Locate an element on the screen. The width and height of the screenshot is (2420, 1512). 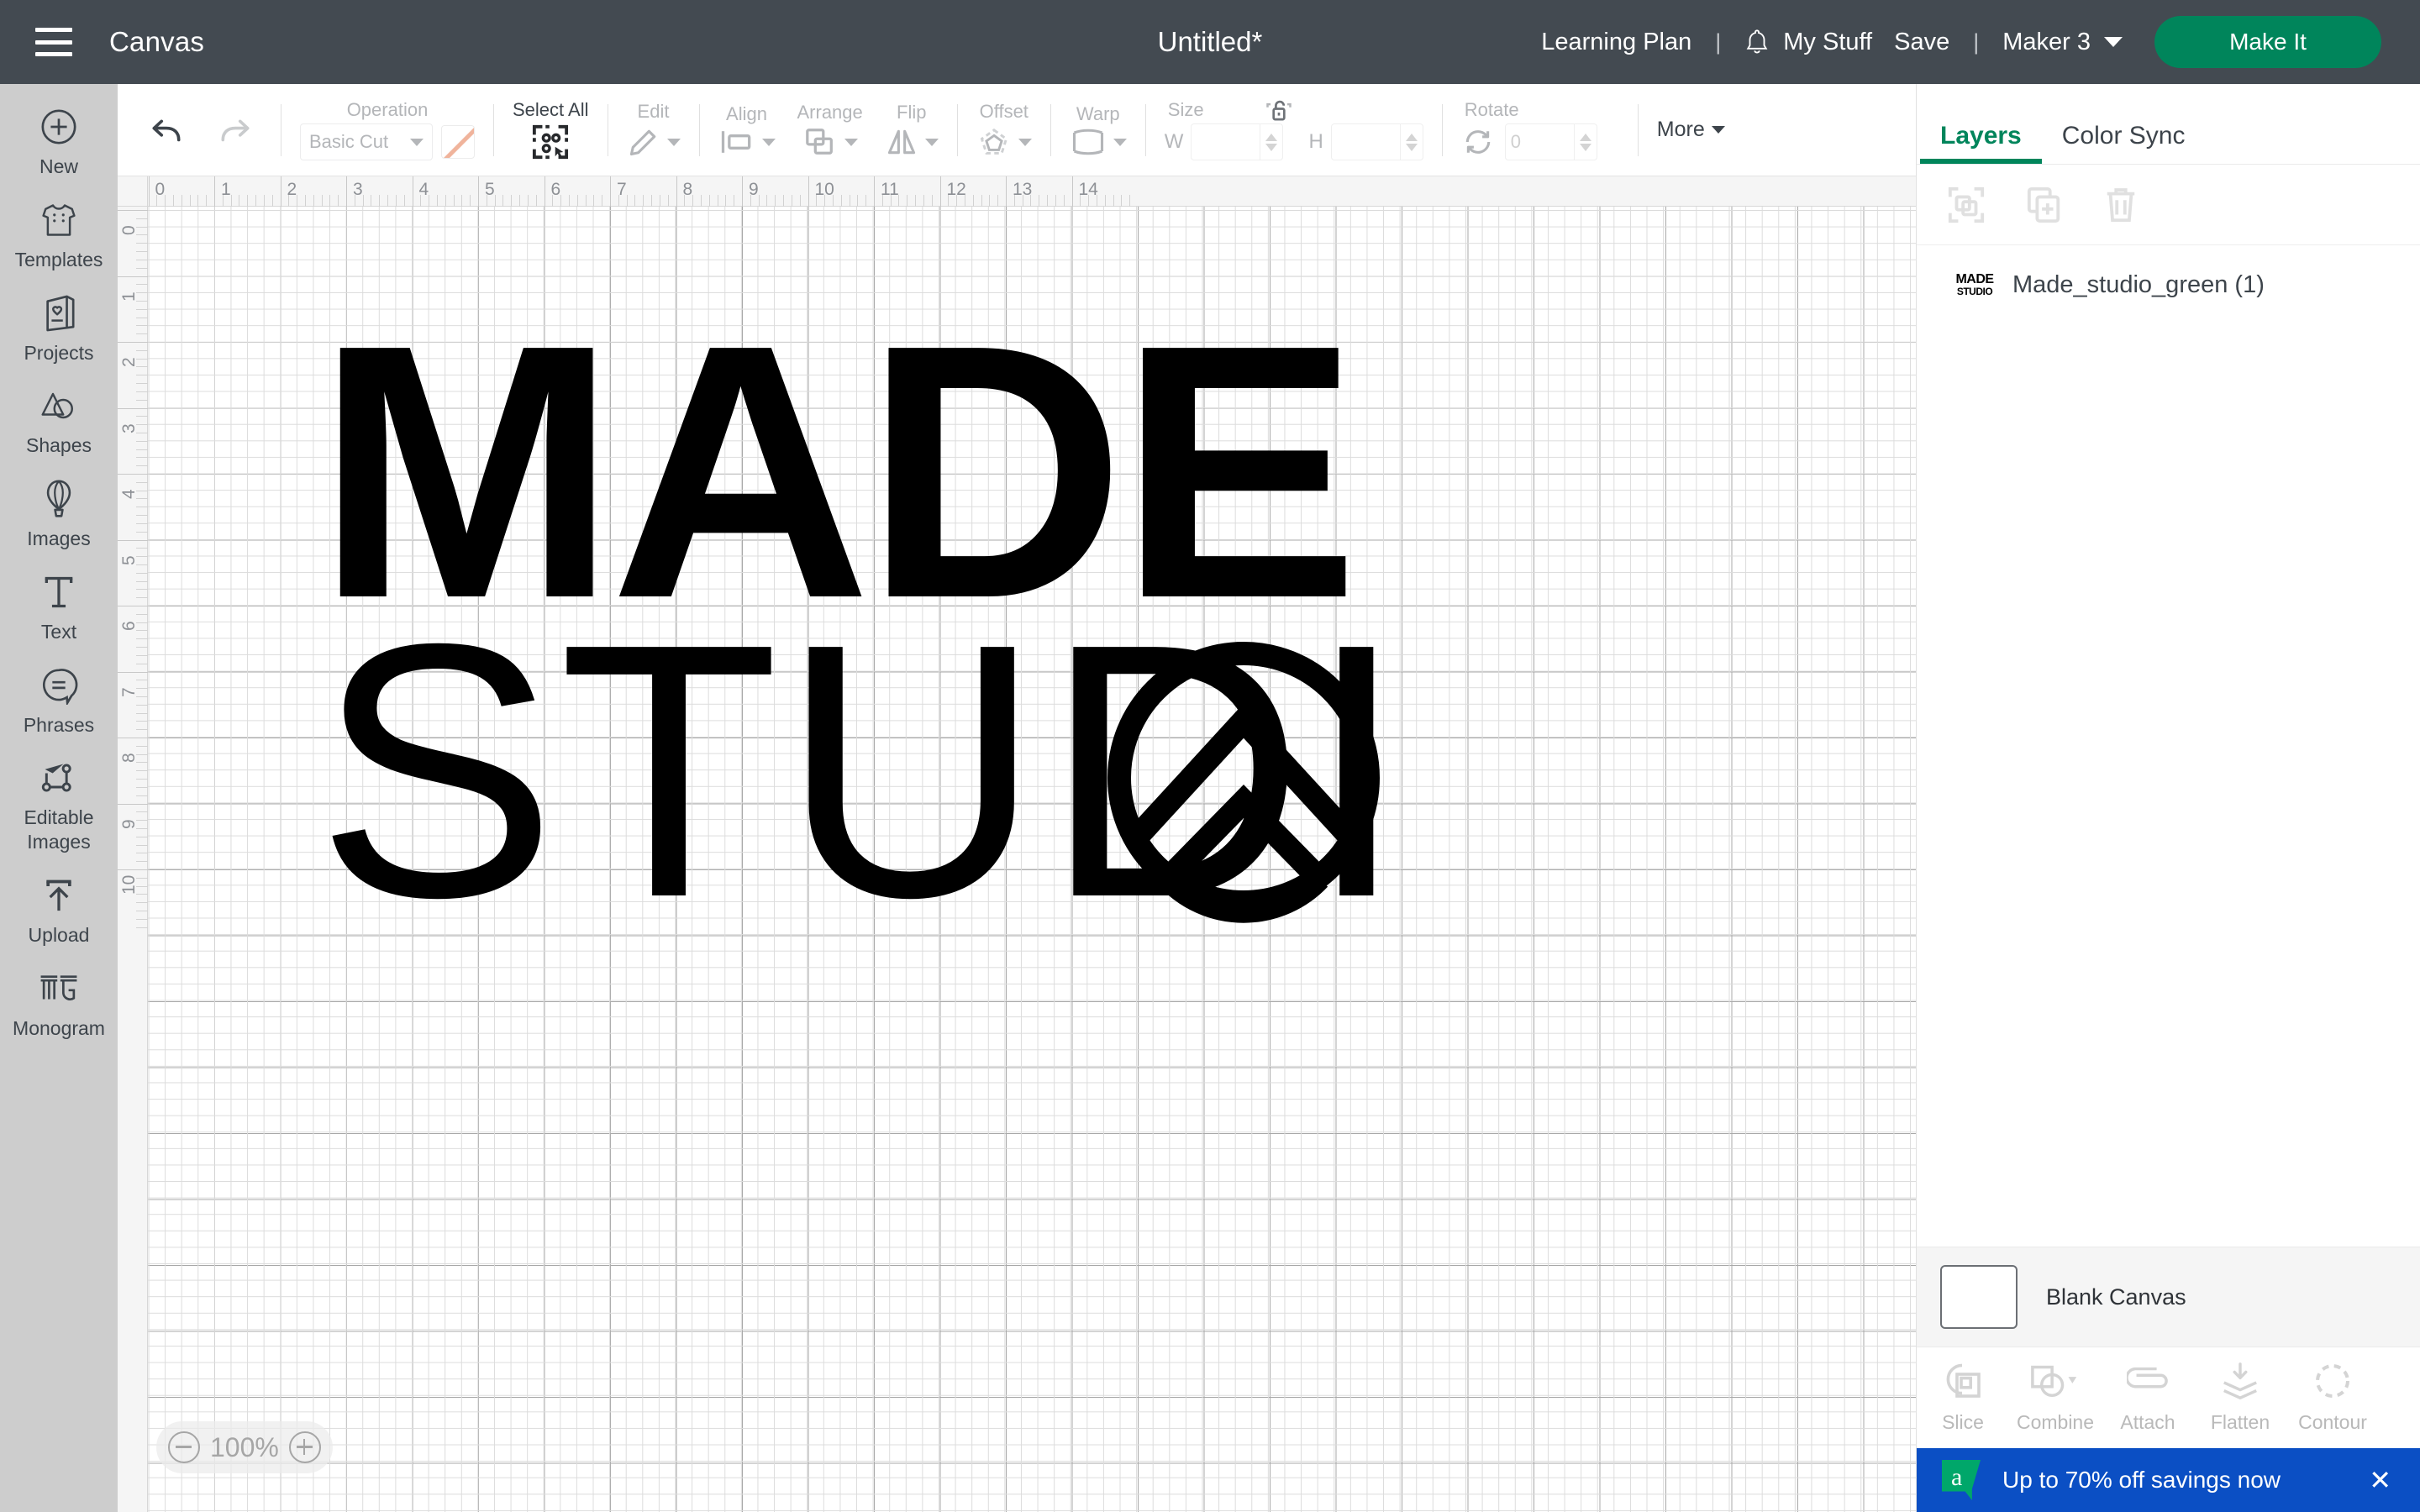
sidebar-item-phrases: Phrases is located at coordinates (59, 700).